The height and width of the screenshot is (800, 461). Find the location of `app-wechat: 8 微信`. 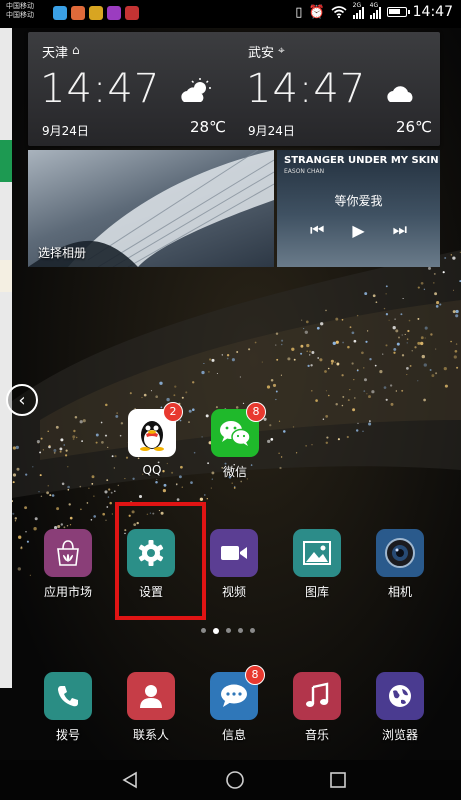

app-wechat: 8 微信 is located at coordinates (235, 441).